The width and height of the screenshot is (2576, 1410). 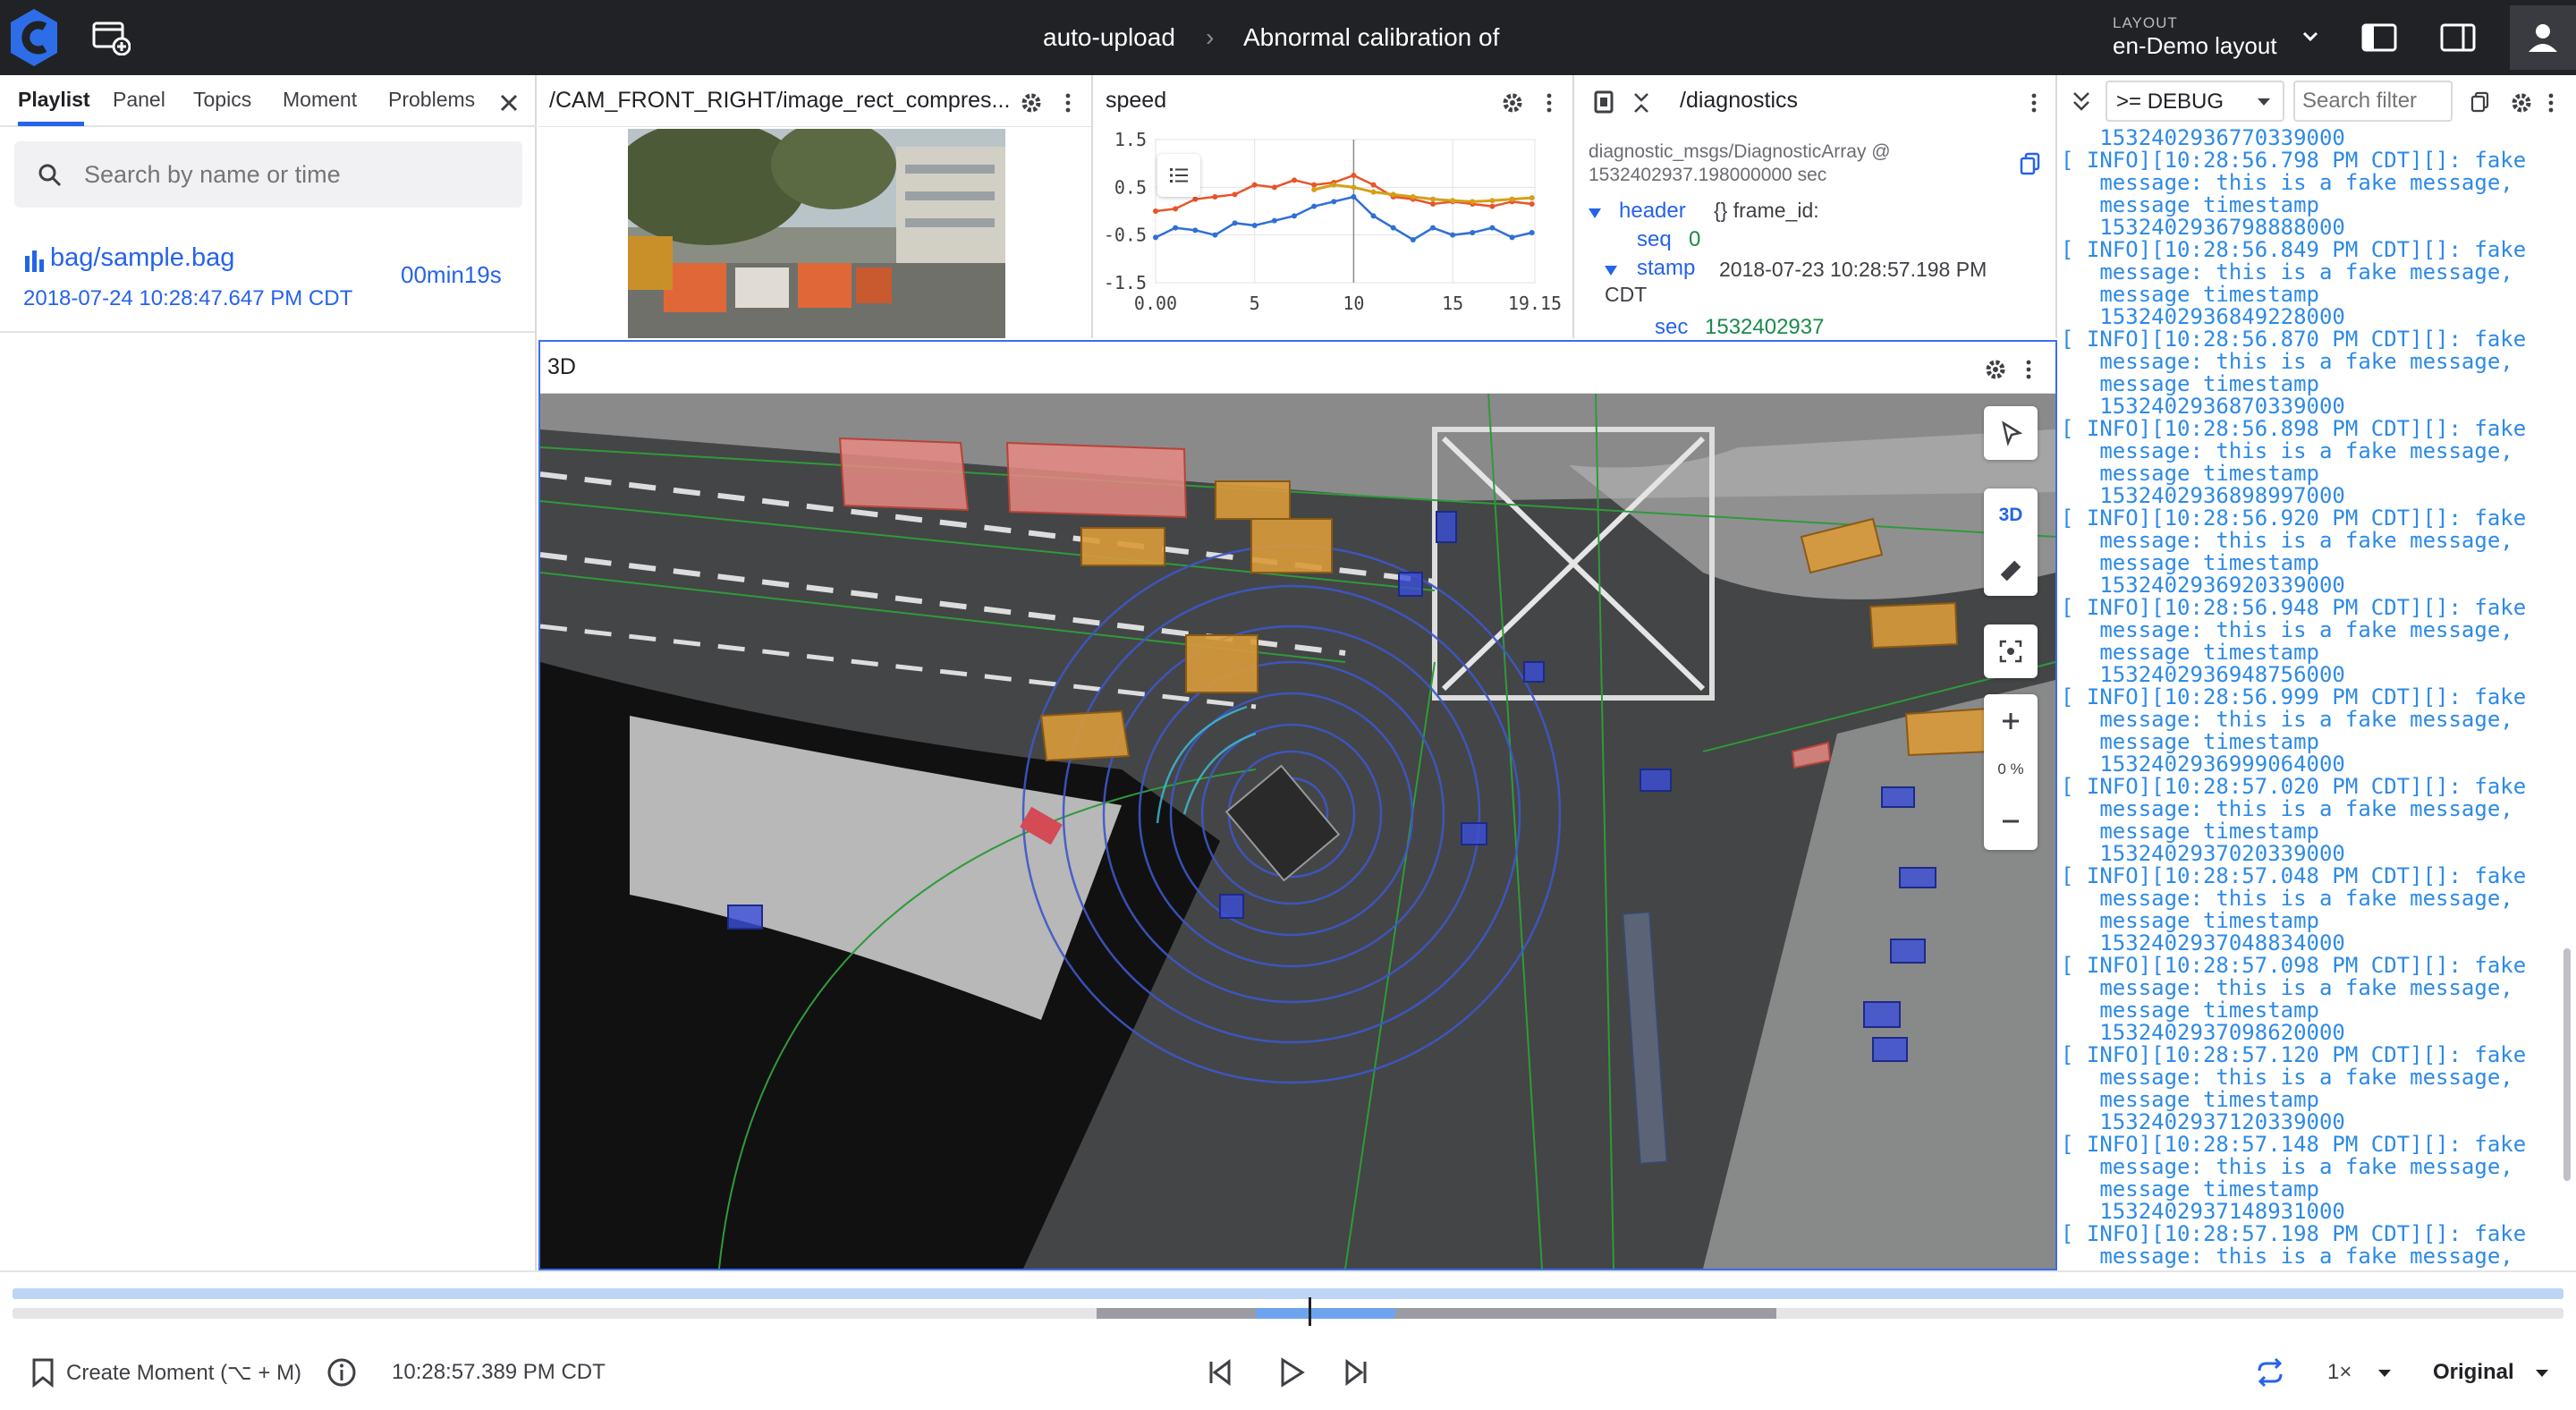 What do you see at coordinates (2567, 1065) in the screenshot?
I see `log-scrollbar` at bounding box center [2567, 1065].